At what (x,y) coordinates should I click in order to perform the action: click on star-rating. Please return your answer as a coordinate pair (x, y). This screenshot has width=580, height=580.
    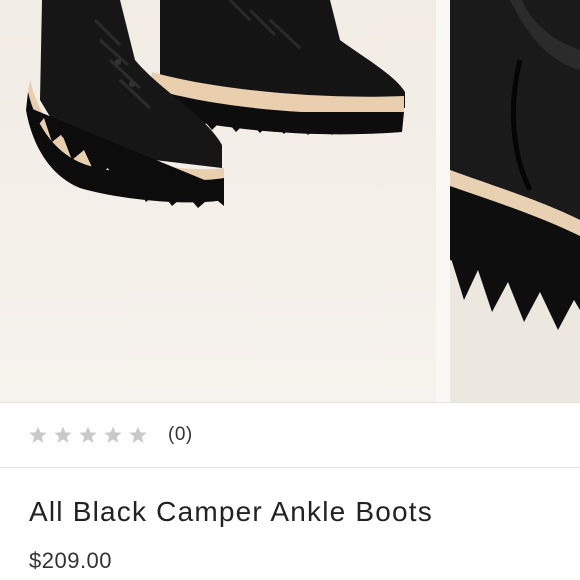
    Looking at the image, I should click on (88, 435).